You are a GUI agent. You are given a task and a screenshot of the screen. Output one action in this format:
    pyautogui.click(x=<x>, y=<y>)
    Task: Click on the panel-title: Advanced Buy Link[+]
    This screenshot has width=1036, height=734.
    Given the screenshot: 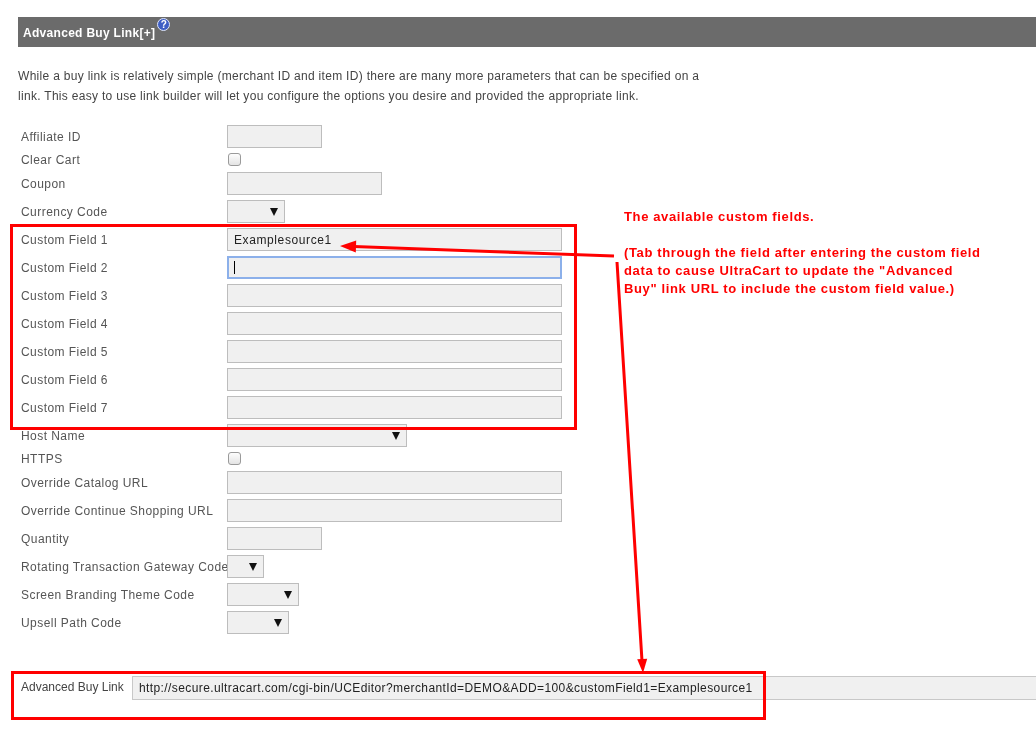 What is the action you would take?
    pyautogui.click(x=89, y=32)
    